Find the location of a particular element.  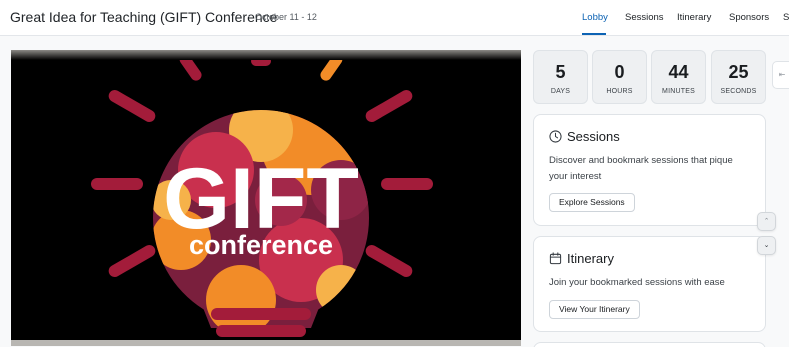

scroll-up-button: ⌃ is located at coordinates (766, 221).